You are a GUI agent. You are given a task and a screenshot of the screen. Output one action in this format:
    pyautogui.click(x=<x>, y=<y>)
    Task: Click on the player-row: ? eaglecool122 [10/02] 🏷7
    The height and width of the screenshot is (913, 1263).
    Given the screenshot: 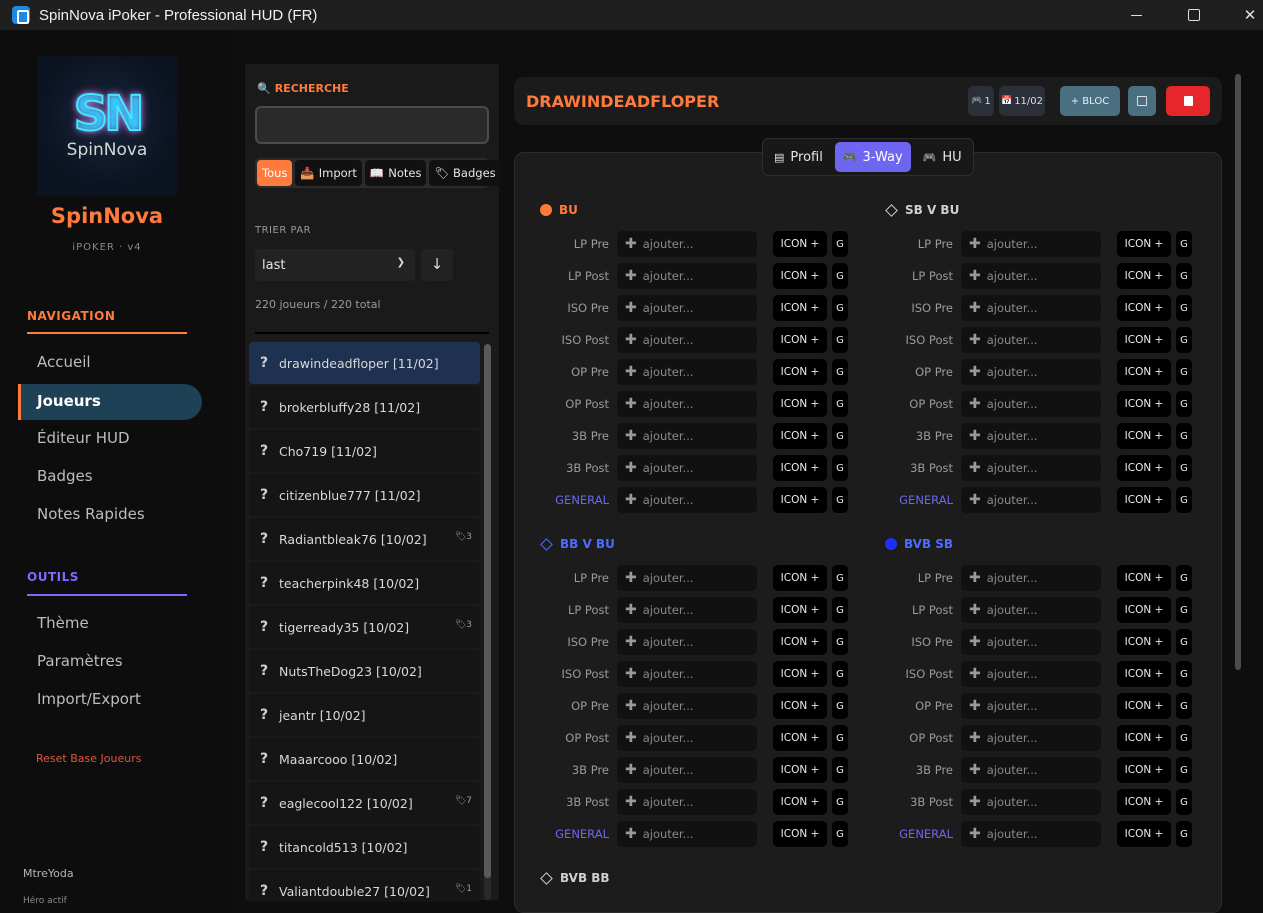 What is the action you would take?
    pyautogui.click(x=364, y=803)
    